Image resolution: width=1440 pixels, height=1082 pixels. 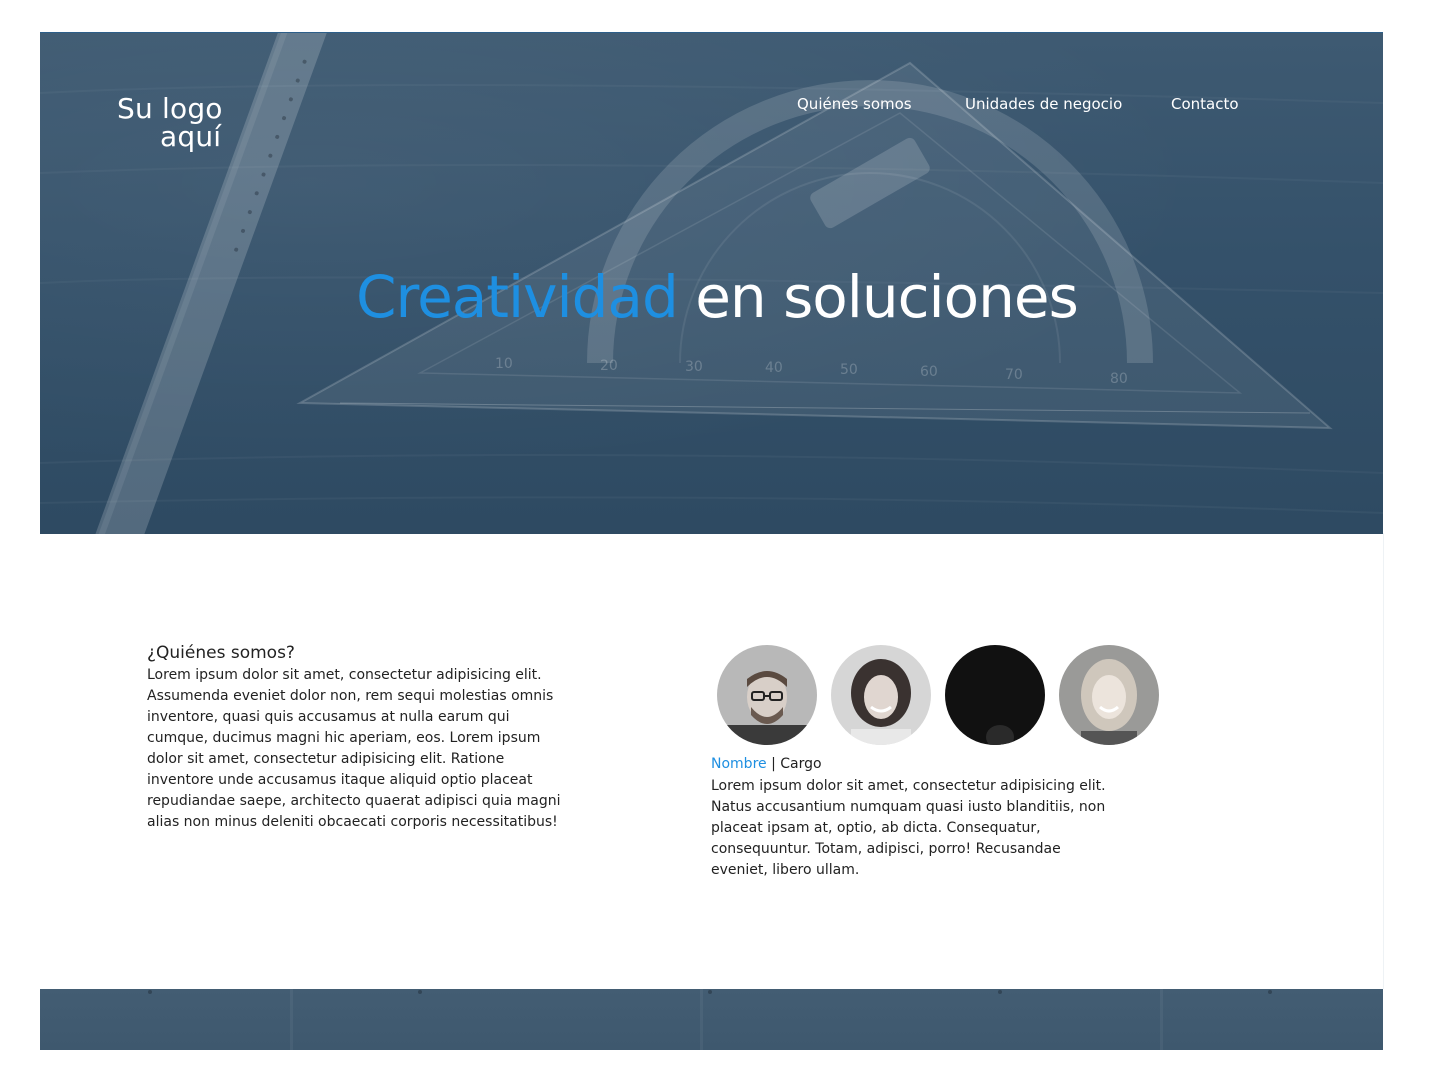 I want to click on section-divider, so click(x=1383, y=761).